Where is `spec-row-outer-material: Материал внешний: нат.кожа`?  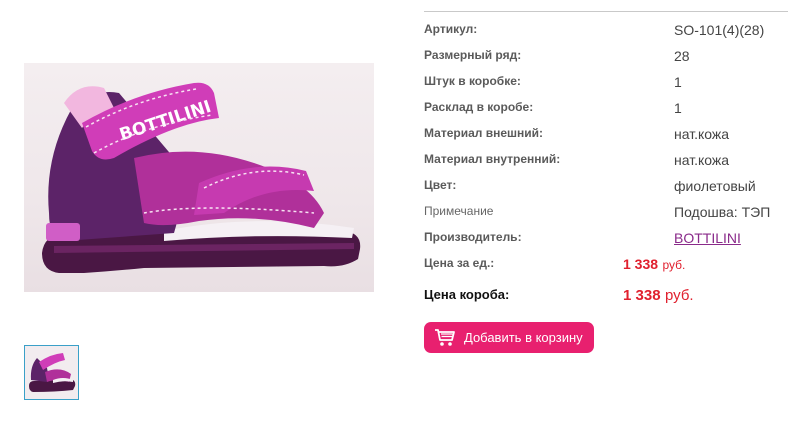
spec-row-outer-material: Материал внешний: нат.кожа is located at coordinates (606, 139).